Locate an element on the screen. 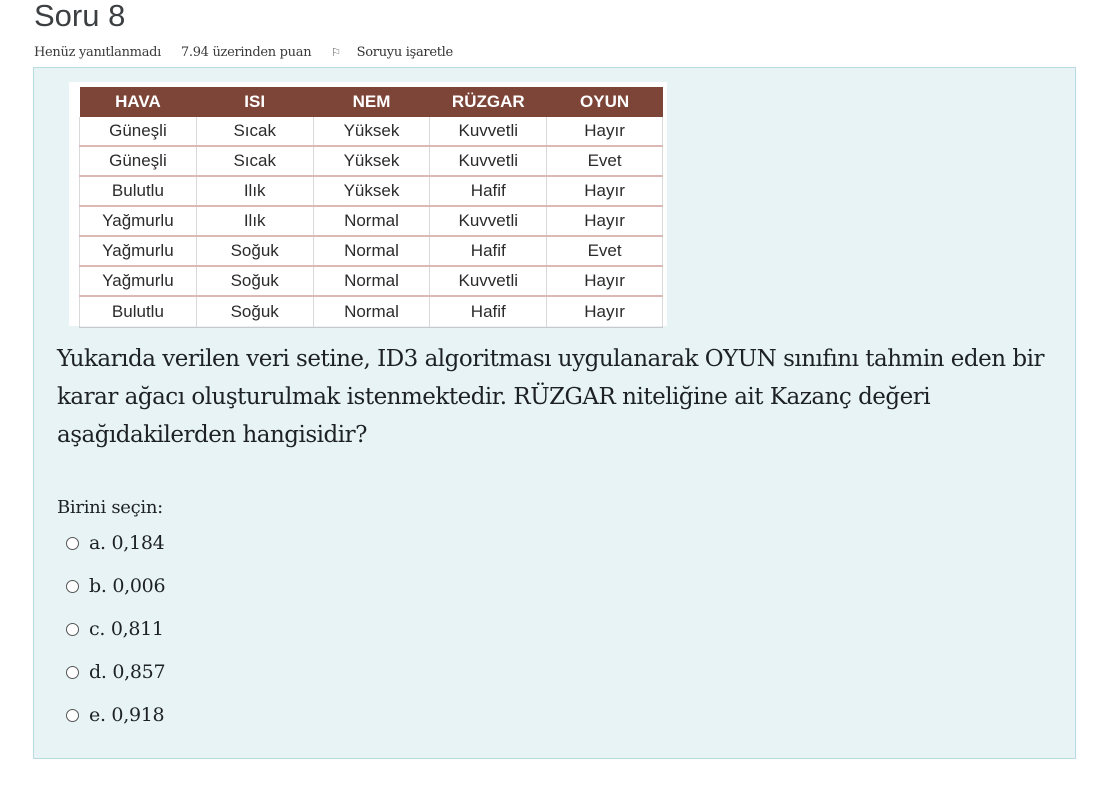  answer-option-a: a. 0,184 is located at coordinates (115, 543).